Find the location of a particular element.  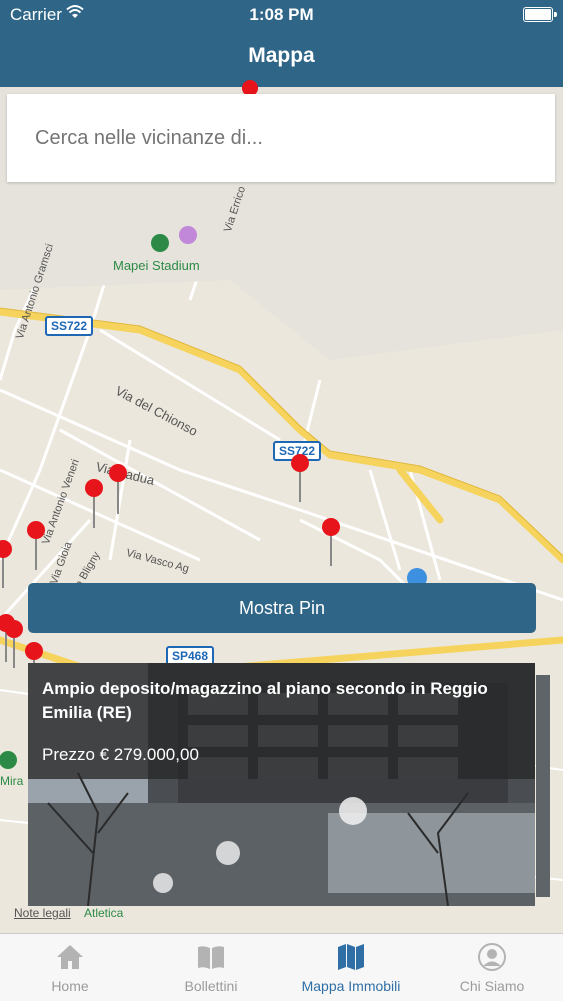

search-input is located at coordinates (281, 138).